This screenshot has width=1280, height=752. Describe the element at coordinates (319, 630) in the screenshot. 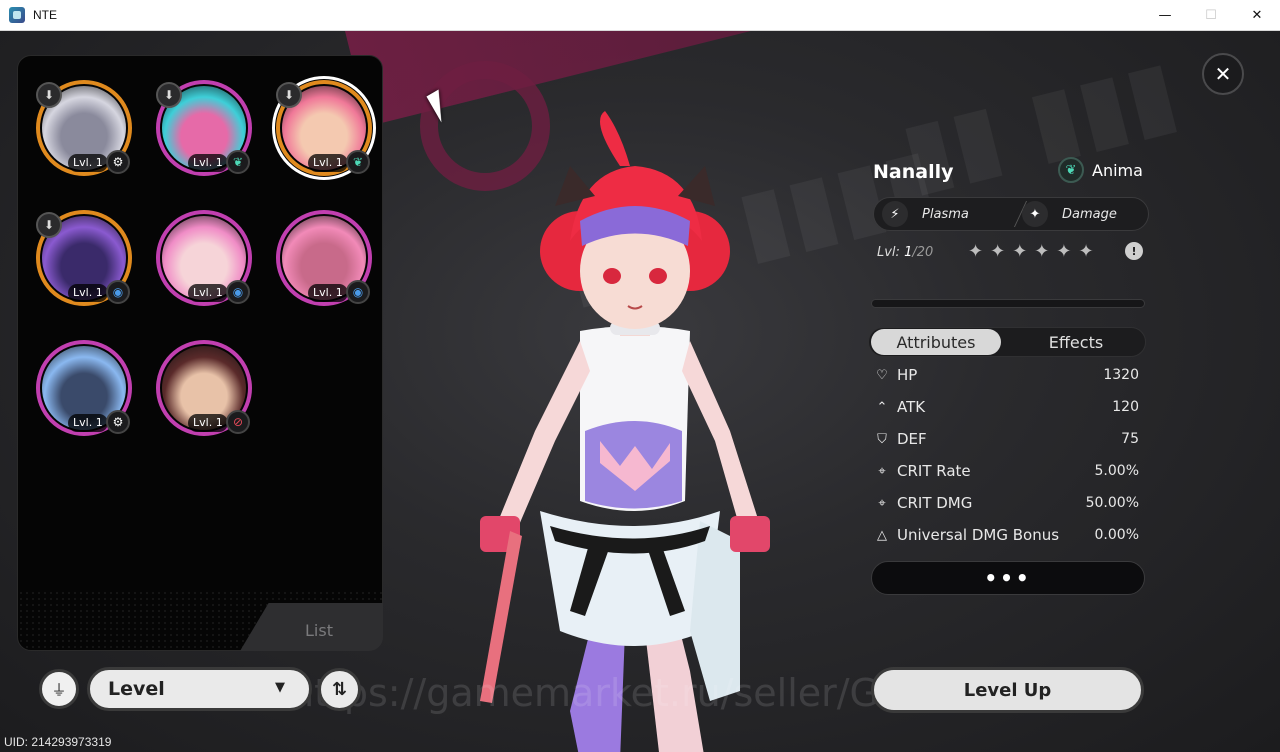

I see `list-tab-label: List` at that location.